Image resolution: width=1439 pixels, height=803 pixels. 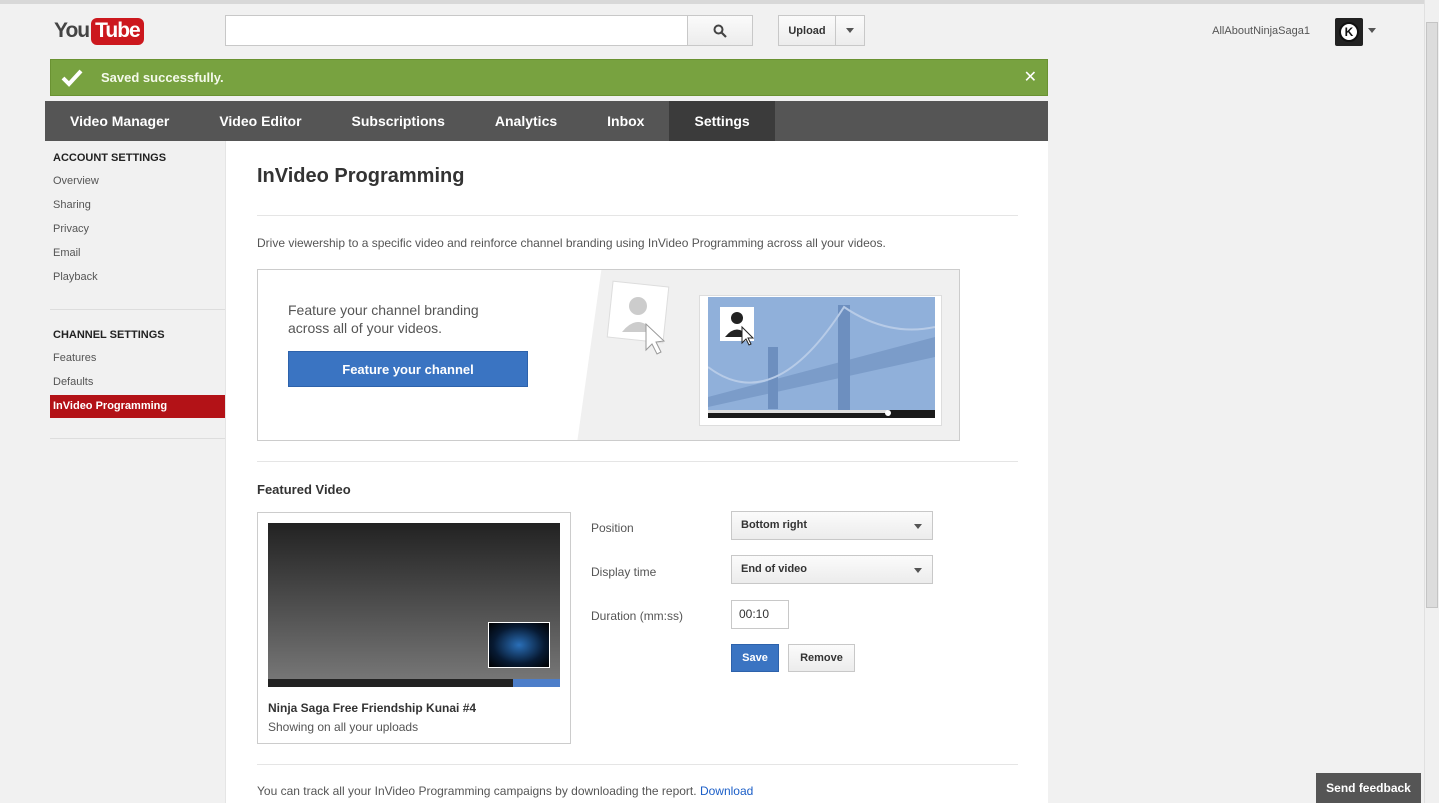 I want to click on progress-fill, so click(x=536, y=683).